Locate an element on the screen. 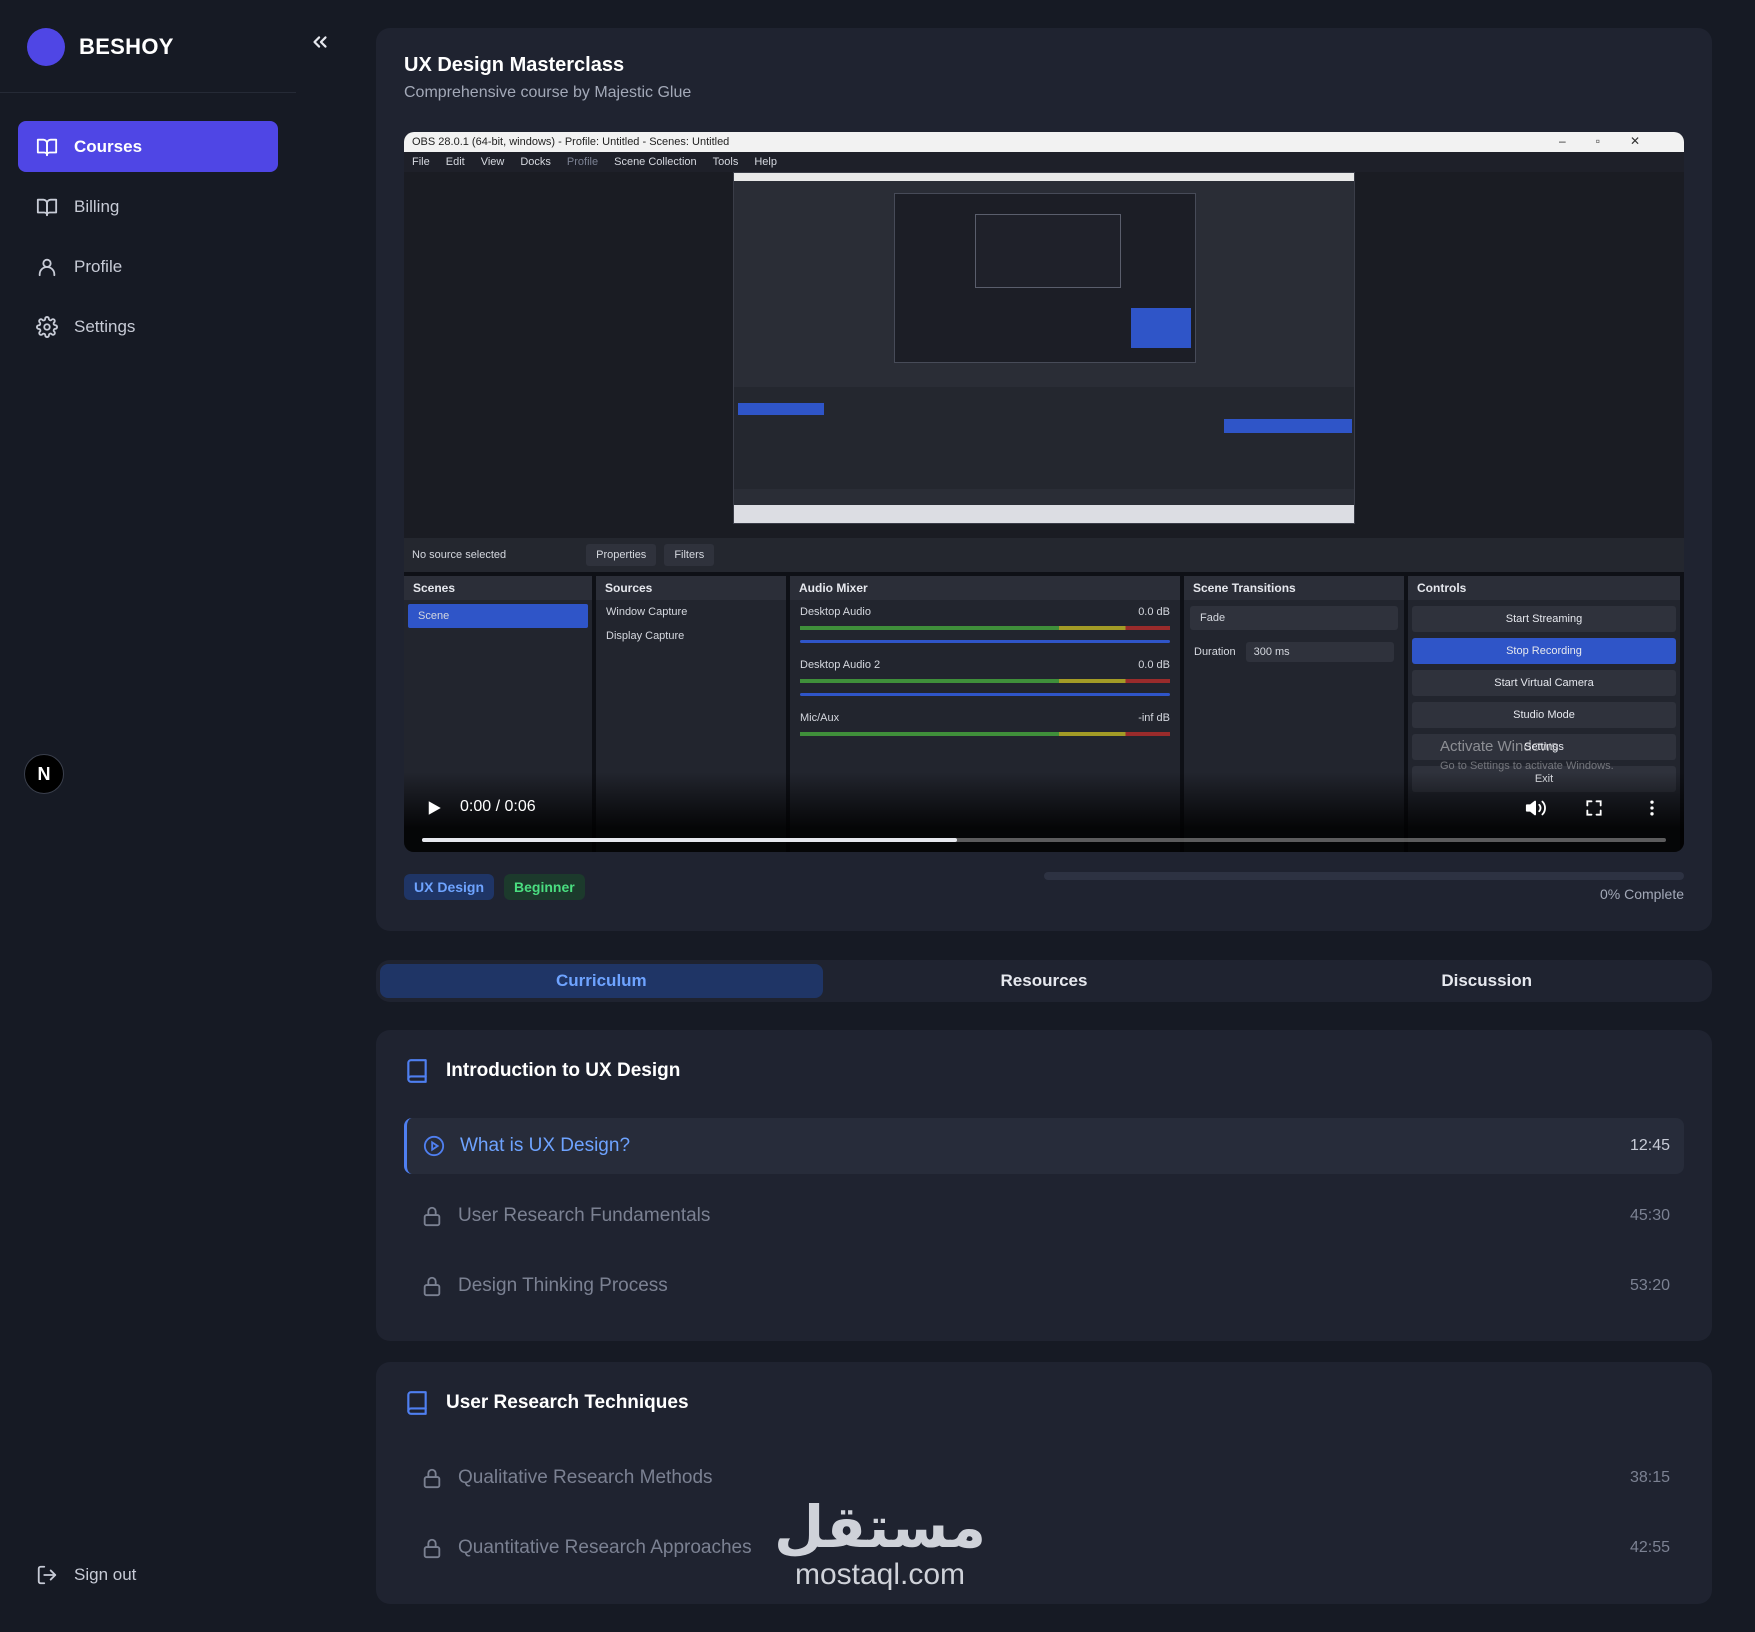 The image size is (1755, 1632). nested-window is located at coordinates (1045, 278).